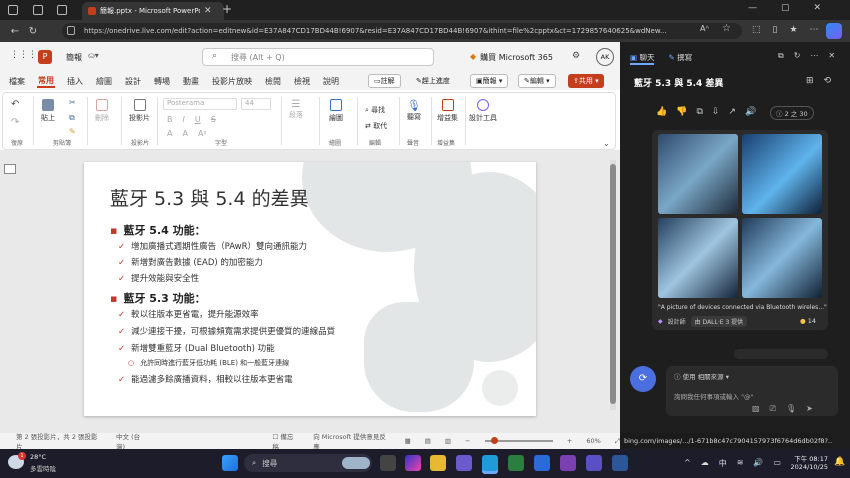 The height and width of the screenshot is (478, 850). I want to click on tab-chat: ▣ 聊天, so click(642, 58).